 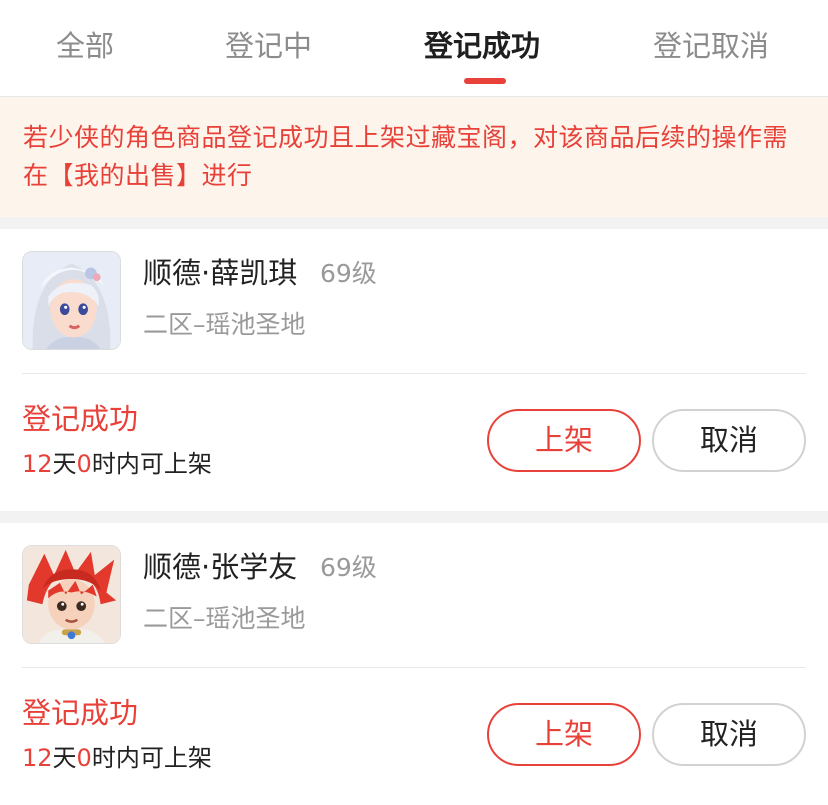 I want to click on status-tab-bar: 全部 登记中 登记成功 登记取消, so click(x=414, y=48).